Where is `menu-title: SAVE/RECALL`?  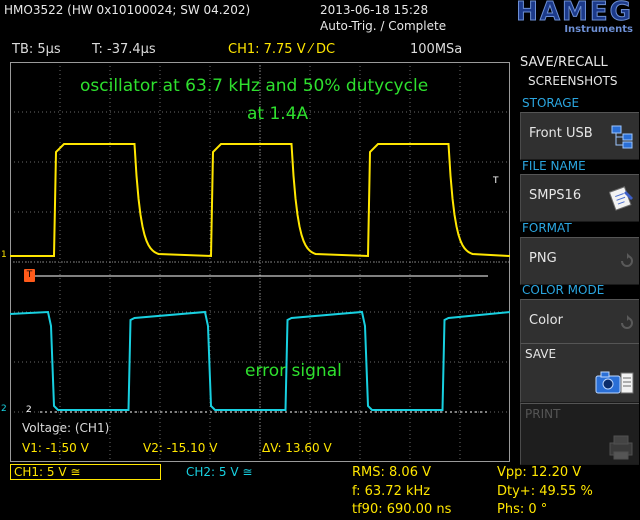
menu-title: SAVE/RECALL is located at coordinates (564, 62).